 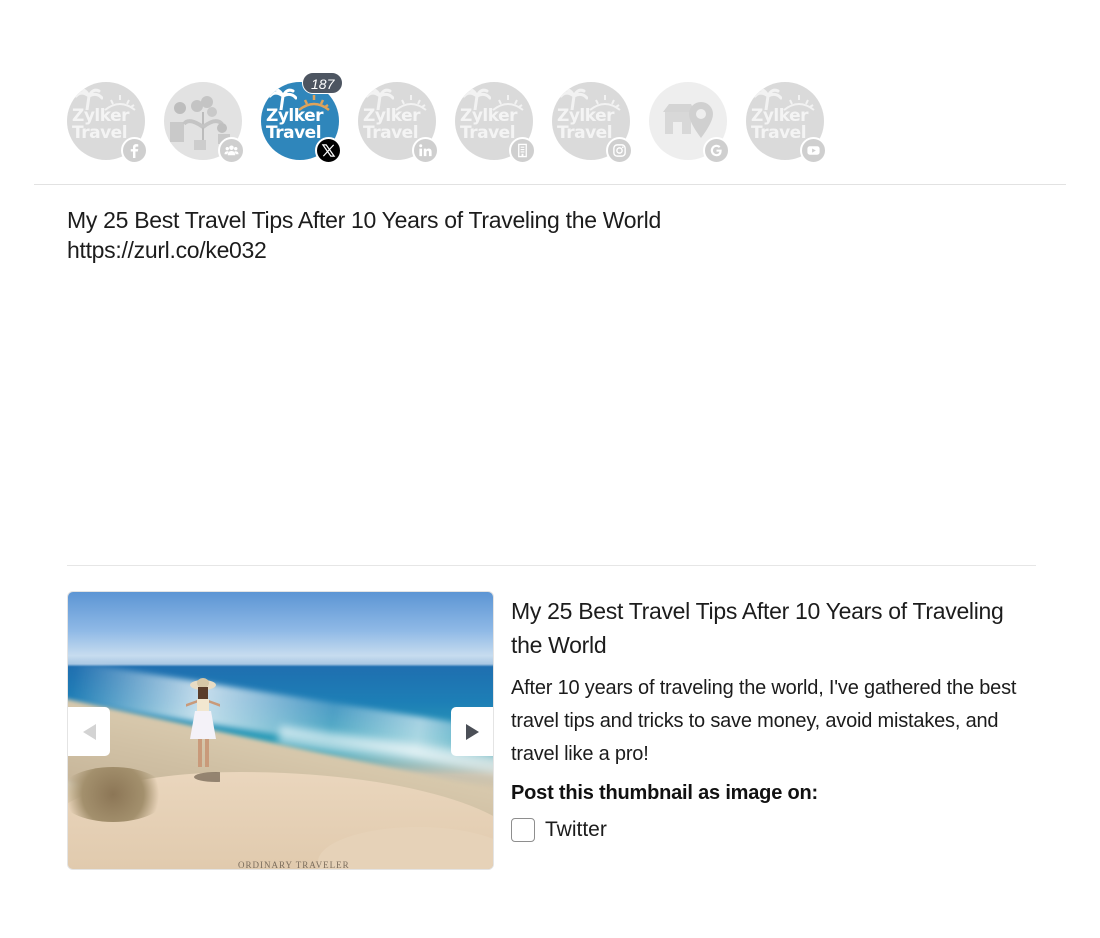 I want to click on chevron-right-icon, so click(x=472, y=731).